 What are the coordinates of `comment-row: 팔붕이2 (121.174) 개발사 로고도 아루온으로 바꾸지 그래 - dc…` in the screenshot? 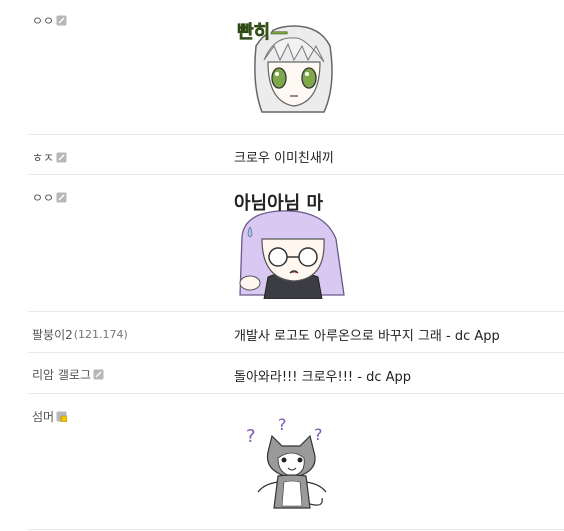 It's located at (282, 332).